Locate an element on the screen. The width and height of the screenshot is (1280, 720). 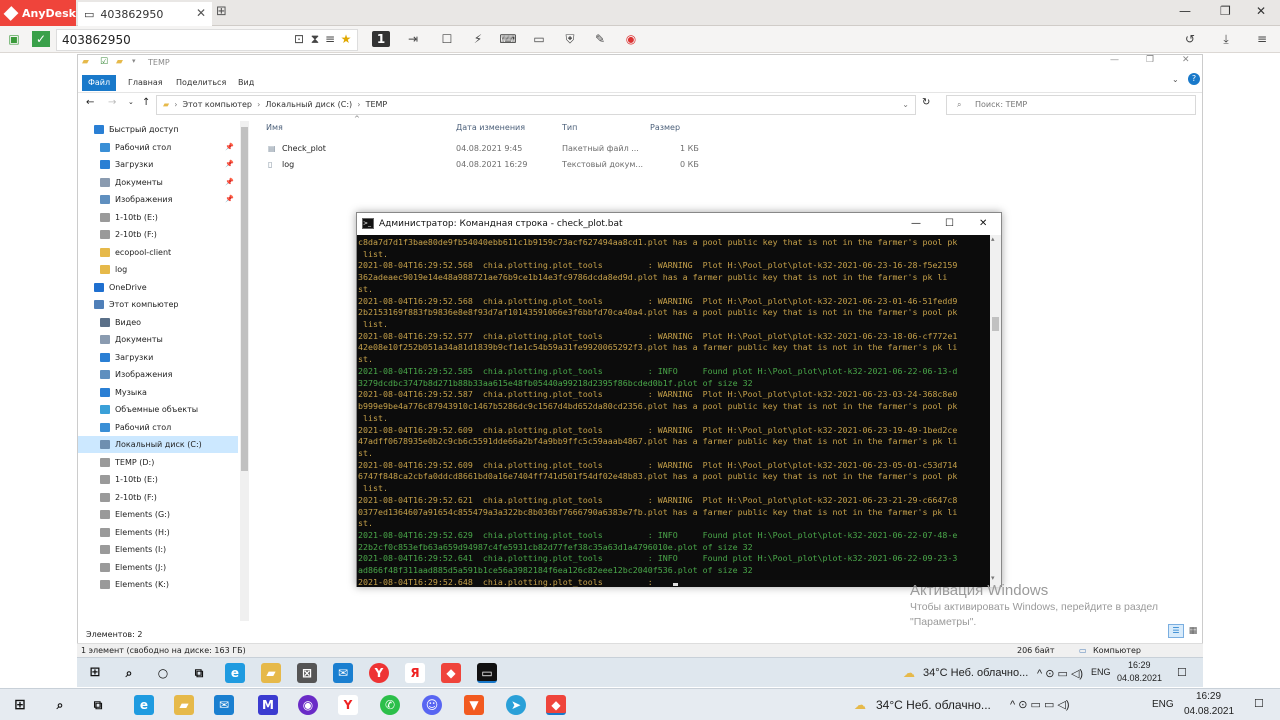
sidebar-item: TEMP (D:) is located at coordinates (158, 462).